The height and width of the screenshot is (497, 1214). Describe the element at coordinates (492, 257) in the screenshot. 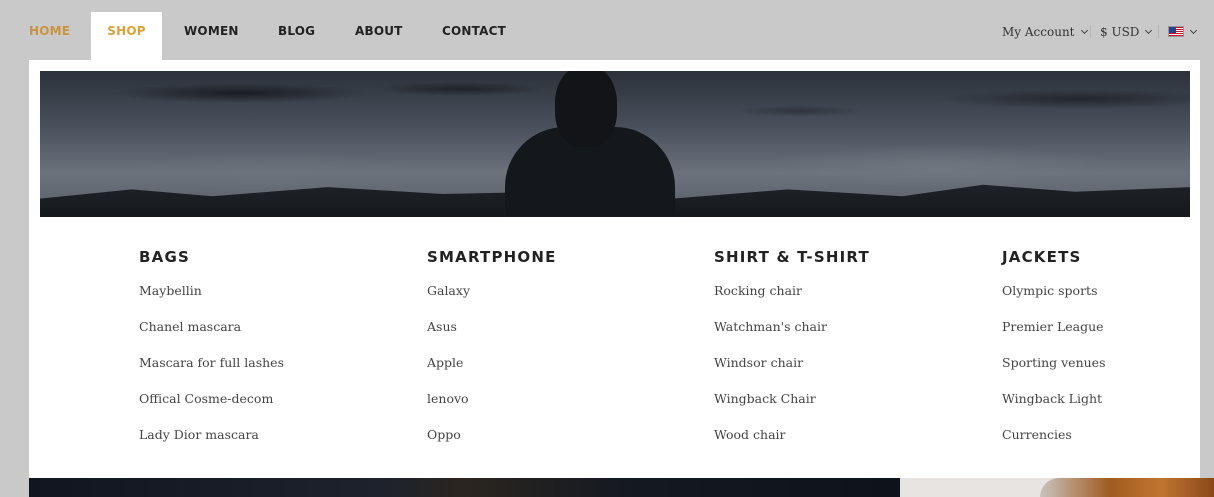

I see `column-title: SMARTPHONE` at that location.